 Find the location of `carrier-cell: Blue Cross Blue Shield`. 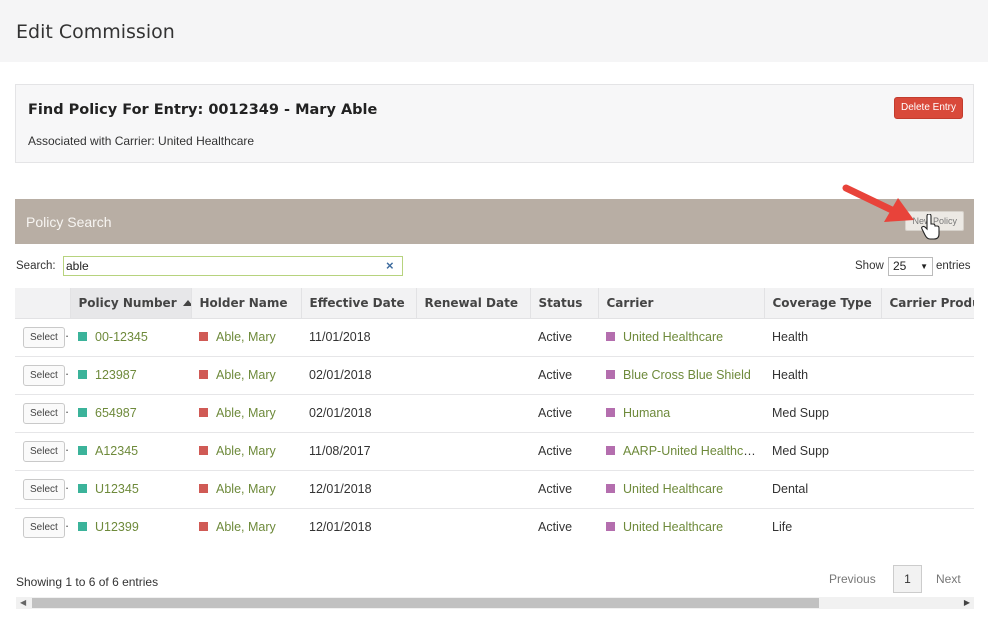

carrier-cell: Blue Cross Blue Shield is located at coordinates (681, 375).